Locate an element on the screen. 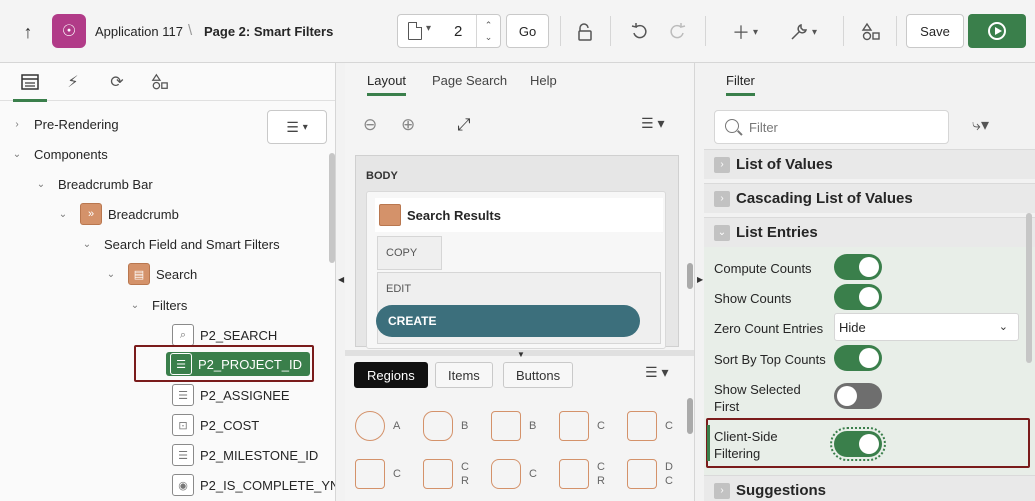 The image size is (1035, 501). show-selected-first-toggle is located at coordinates (858, 396).